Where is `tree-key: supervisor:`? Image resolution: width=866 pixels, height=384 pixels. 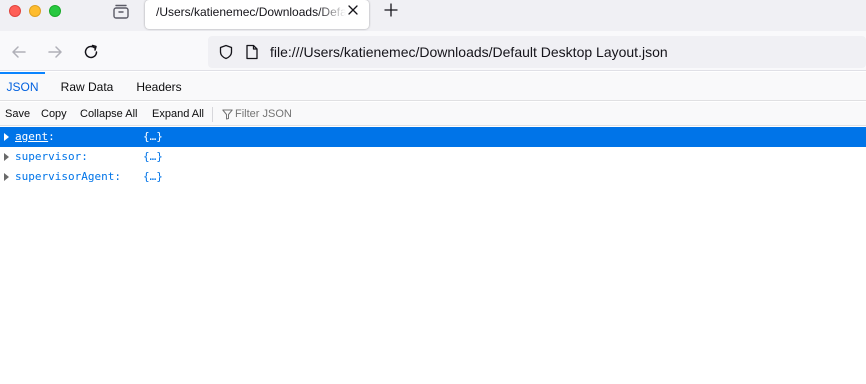 tree-key: supervisor: is located at coordinates (51, 157).